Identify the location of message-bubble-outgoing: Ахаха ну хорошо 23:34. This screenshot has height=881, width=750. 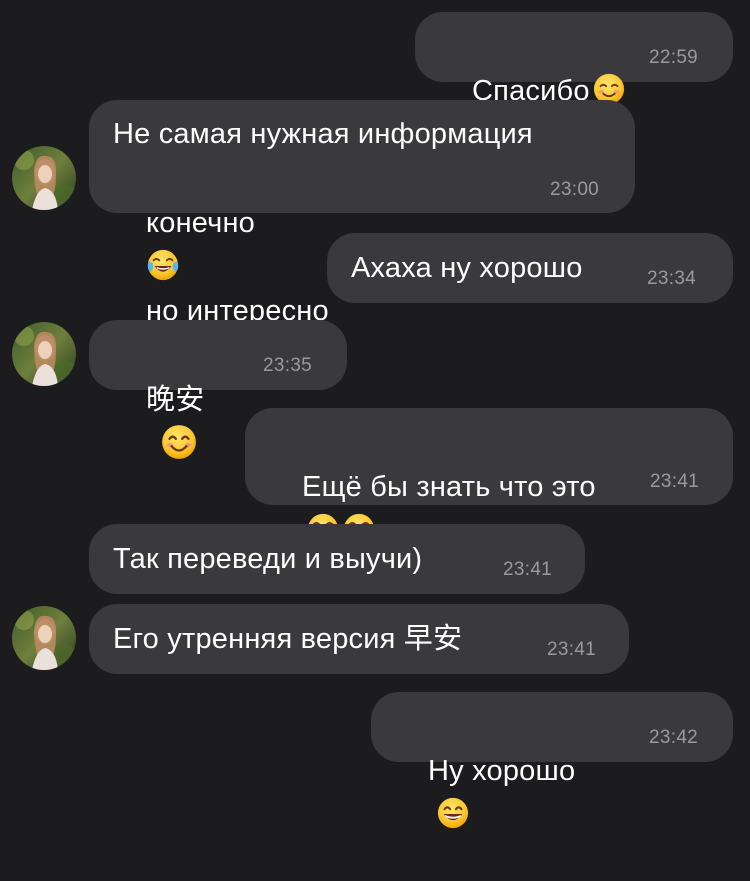
(530, 268).